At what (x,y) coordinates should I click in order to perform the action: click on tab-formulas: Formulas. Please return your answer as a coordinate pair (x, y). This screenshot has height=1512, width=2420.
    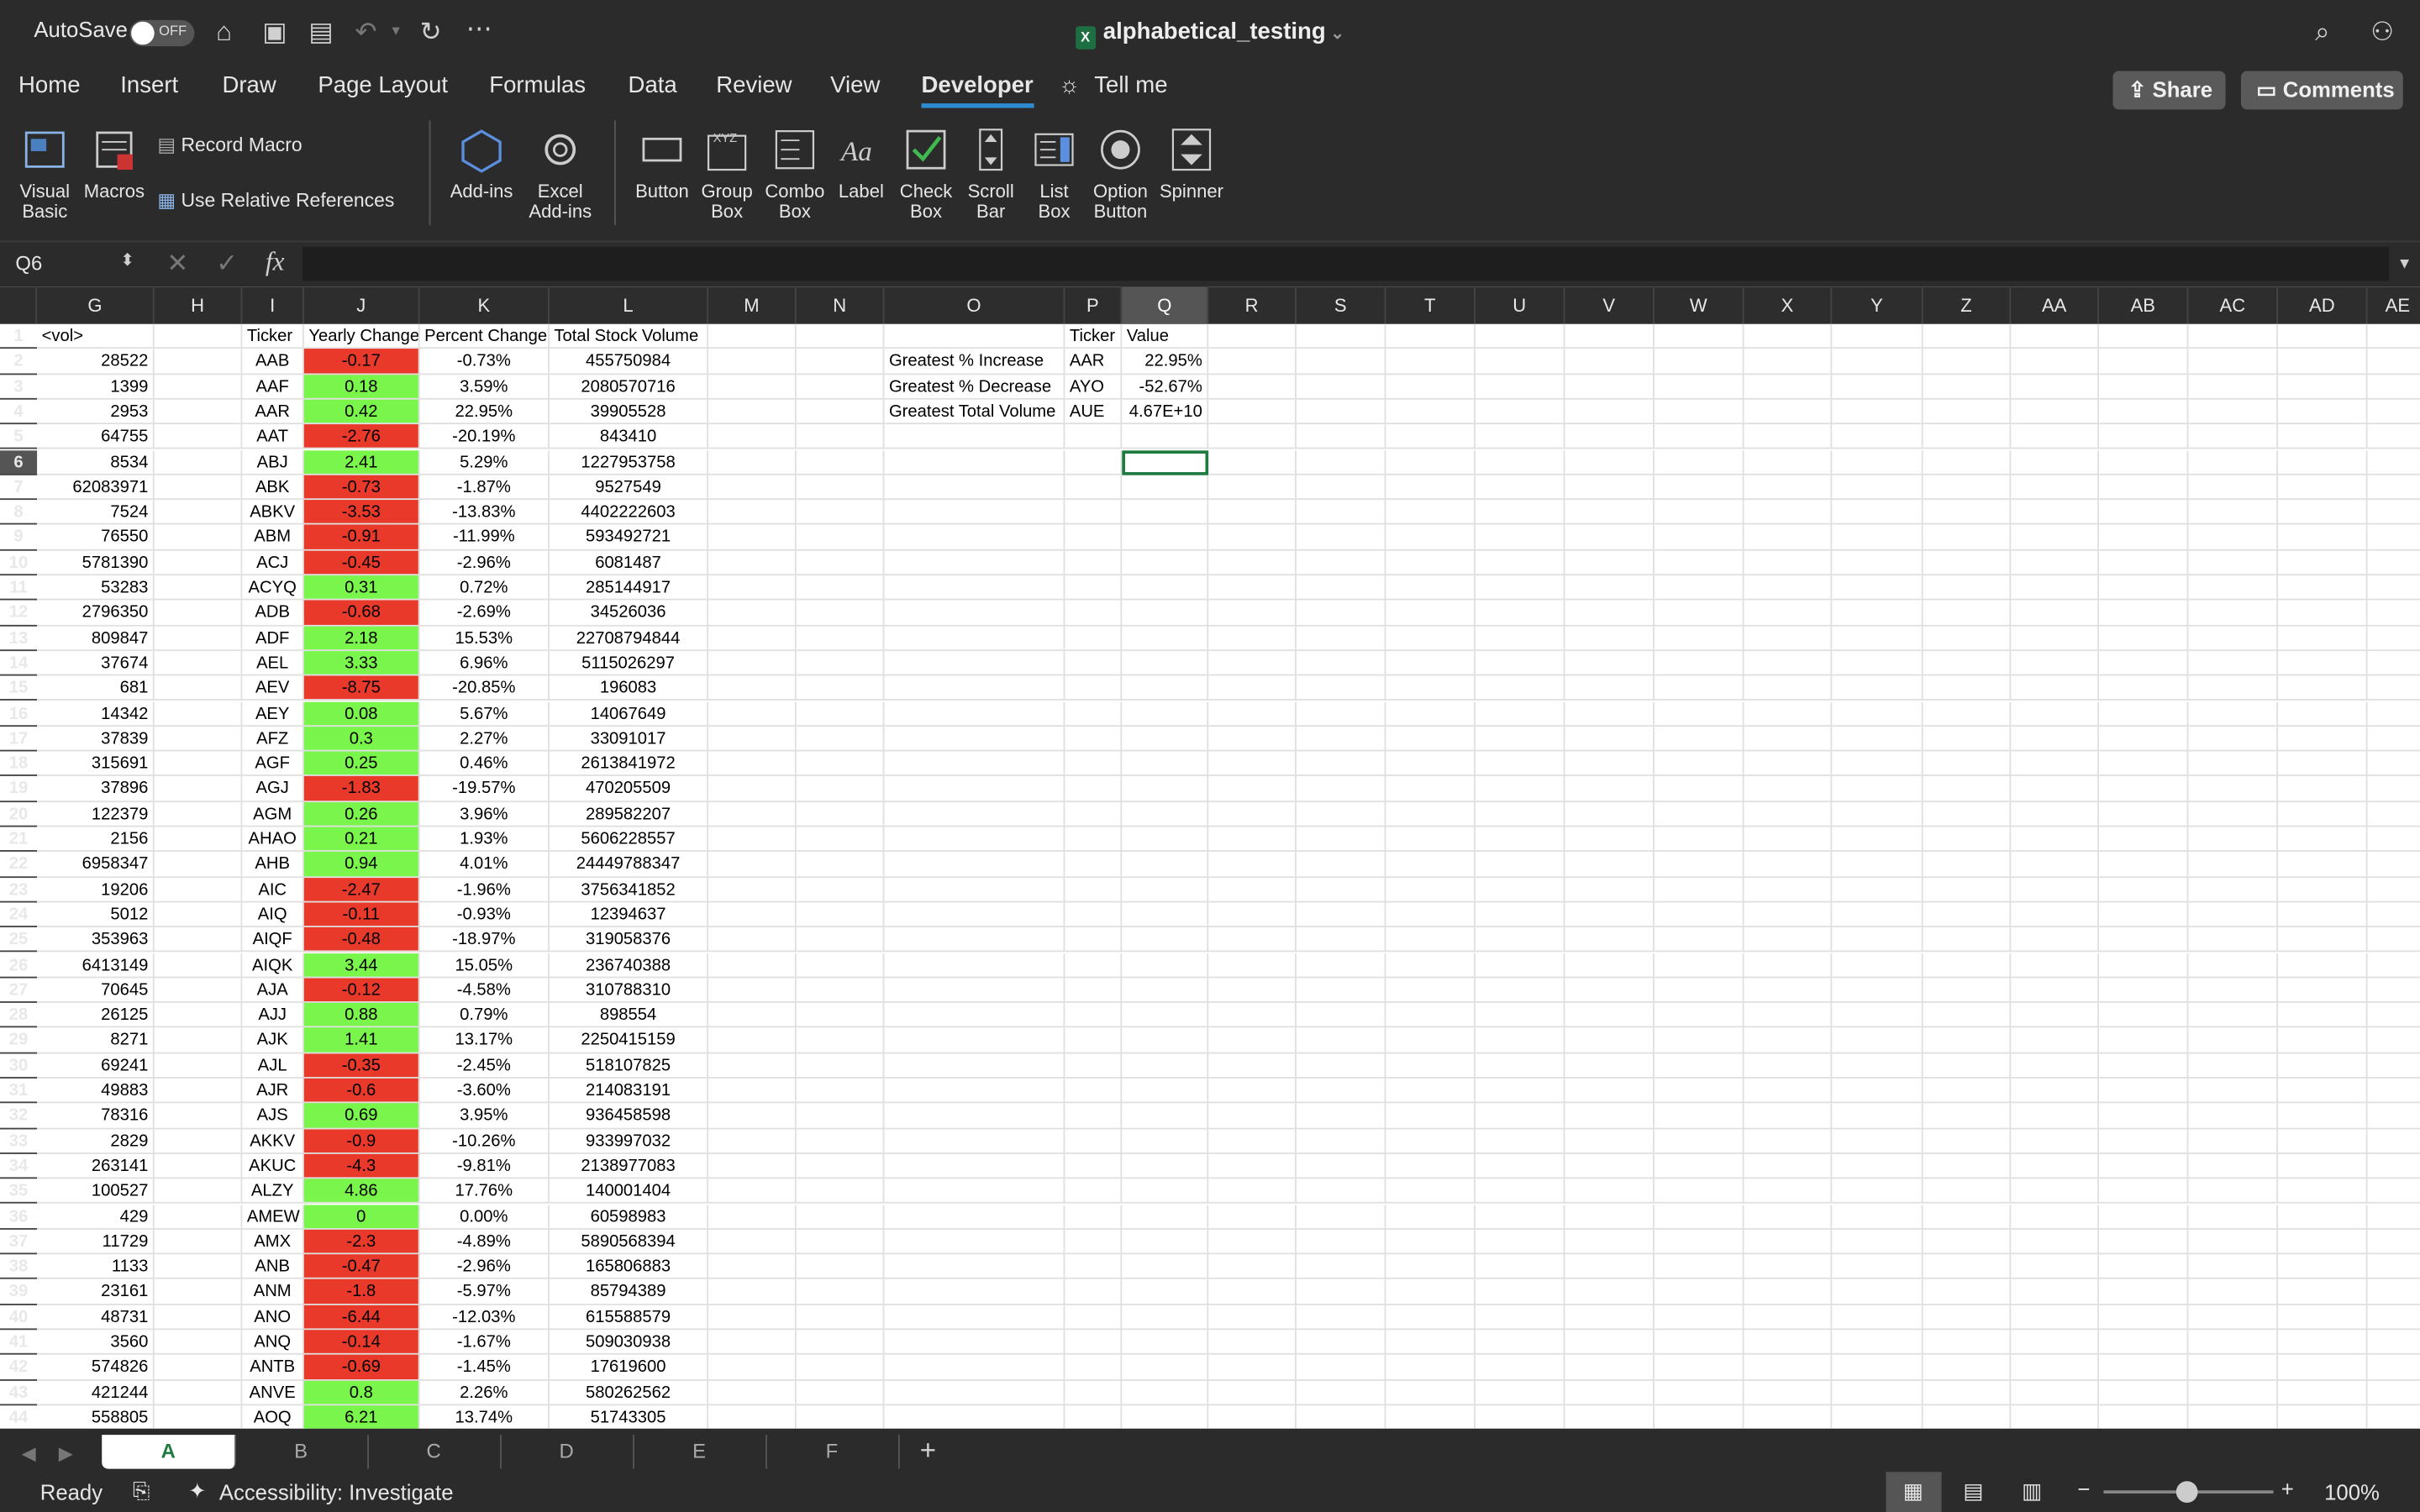
    Looking at the image, I should click on (537, 85).